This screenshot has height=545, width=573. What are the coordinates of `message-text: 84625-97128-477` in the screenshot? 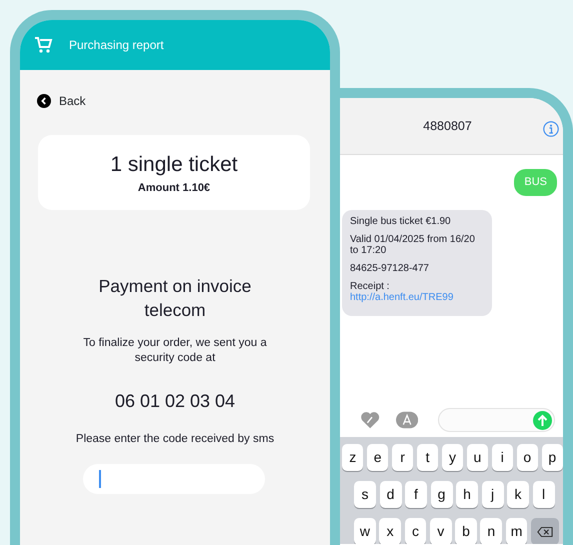 It's located at (390, 268).